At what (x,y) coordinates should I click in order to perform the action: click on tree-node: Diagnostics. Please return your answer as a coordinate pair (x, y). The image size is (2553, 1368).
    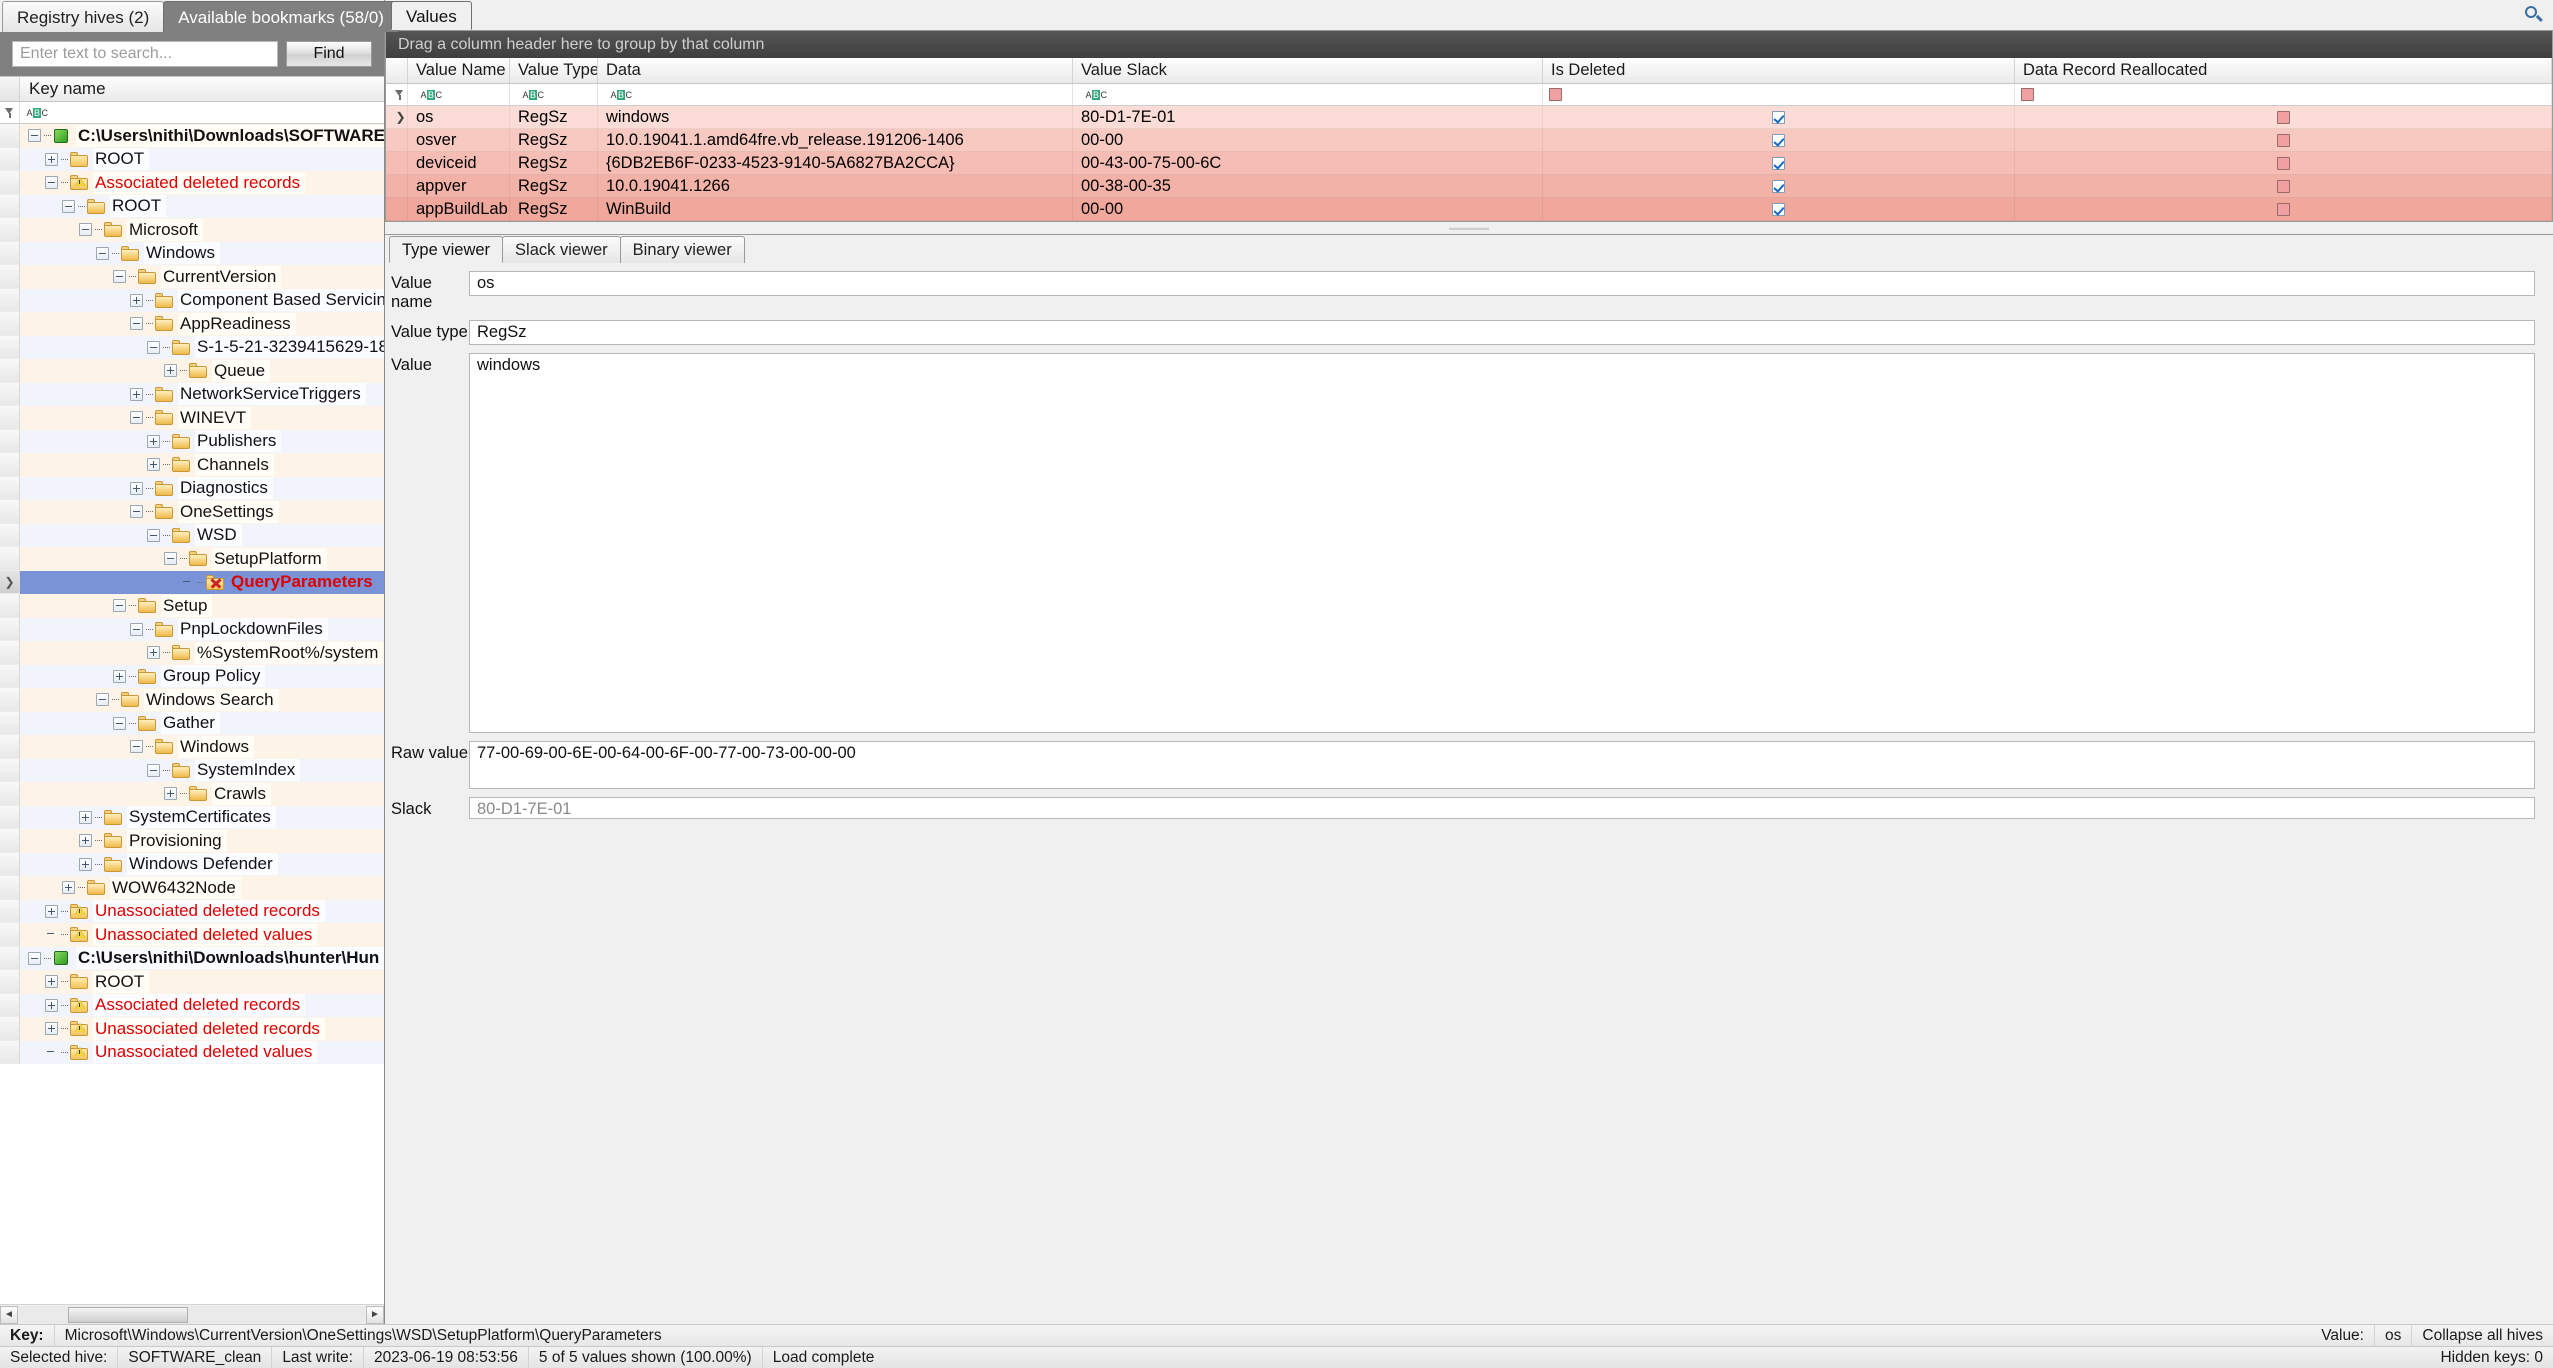
    Looking at the image, I should click on (192, 488).